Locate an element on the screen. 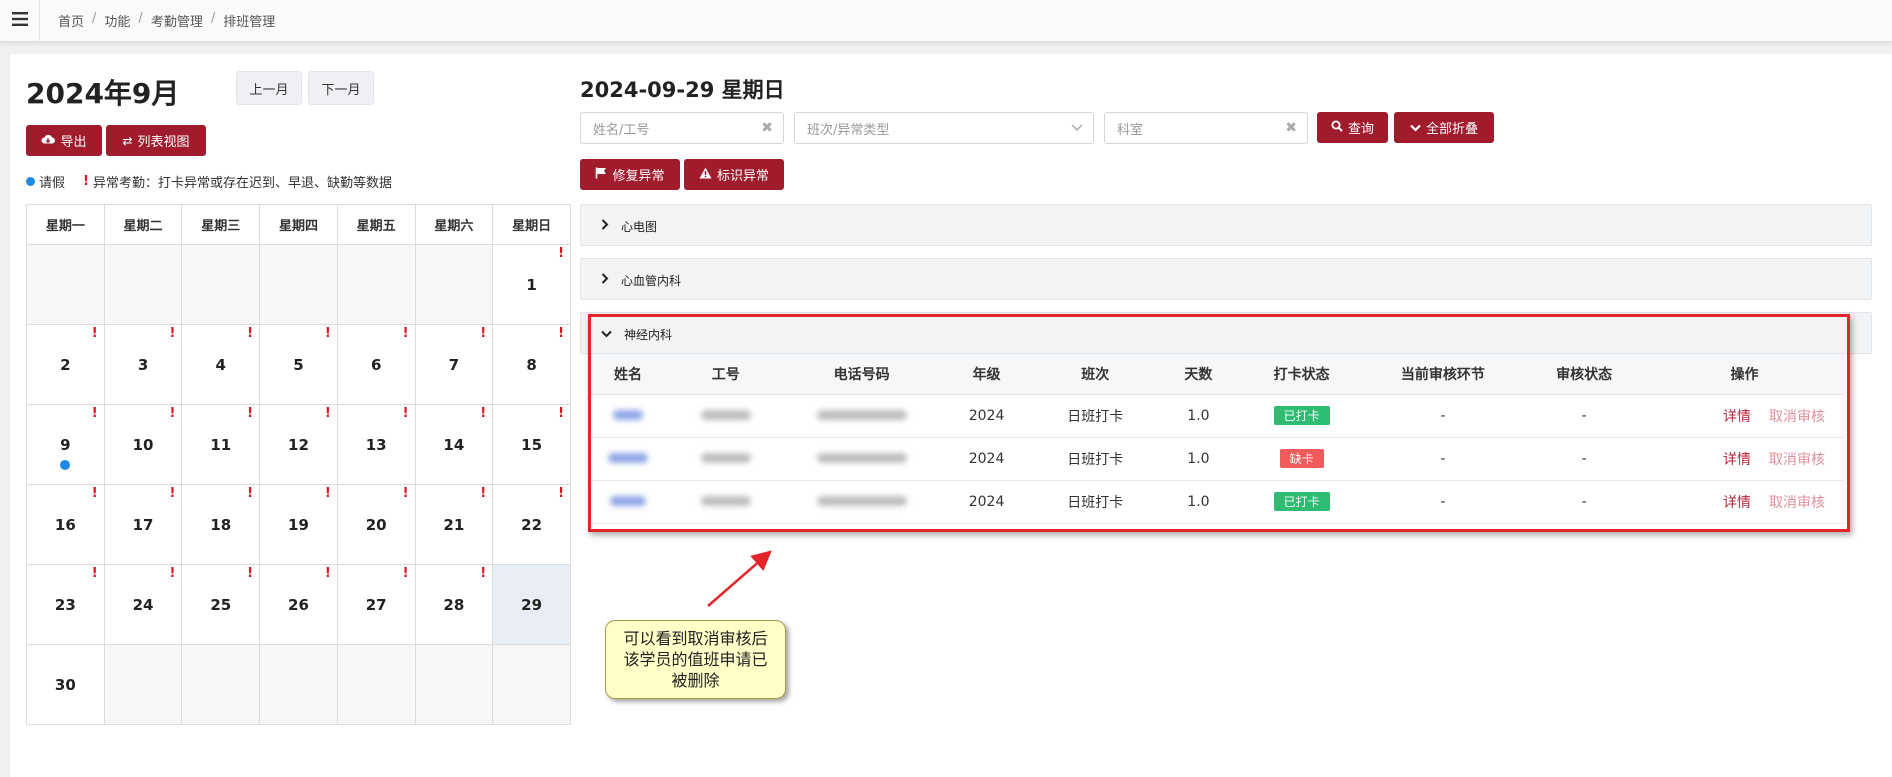 The height and width of the screenshot is (777, 1892). group-cardiology: 心血管内科 is located at coordinates (1226, 279).